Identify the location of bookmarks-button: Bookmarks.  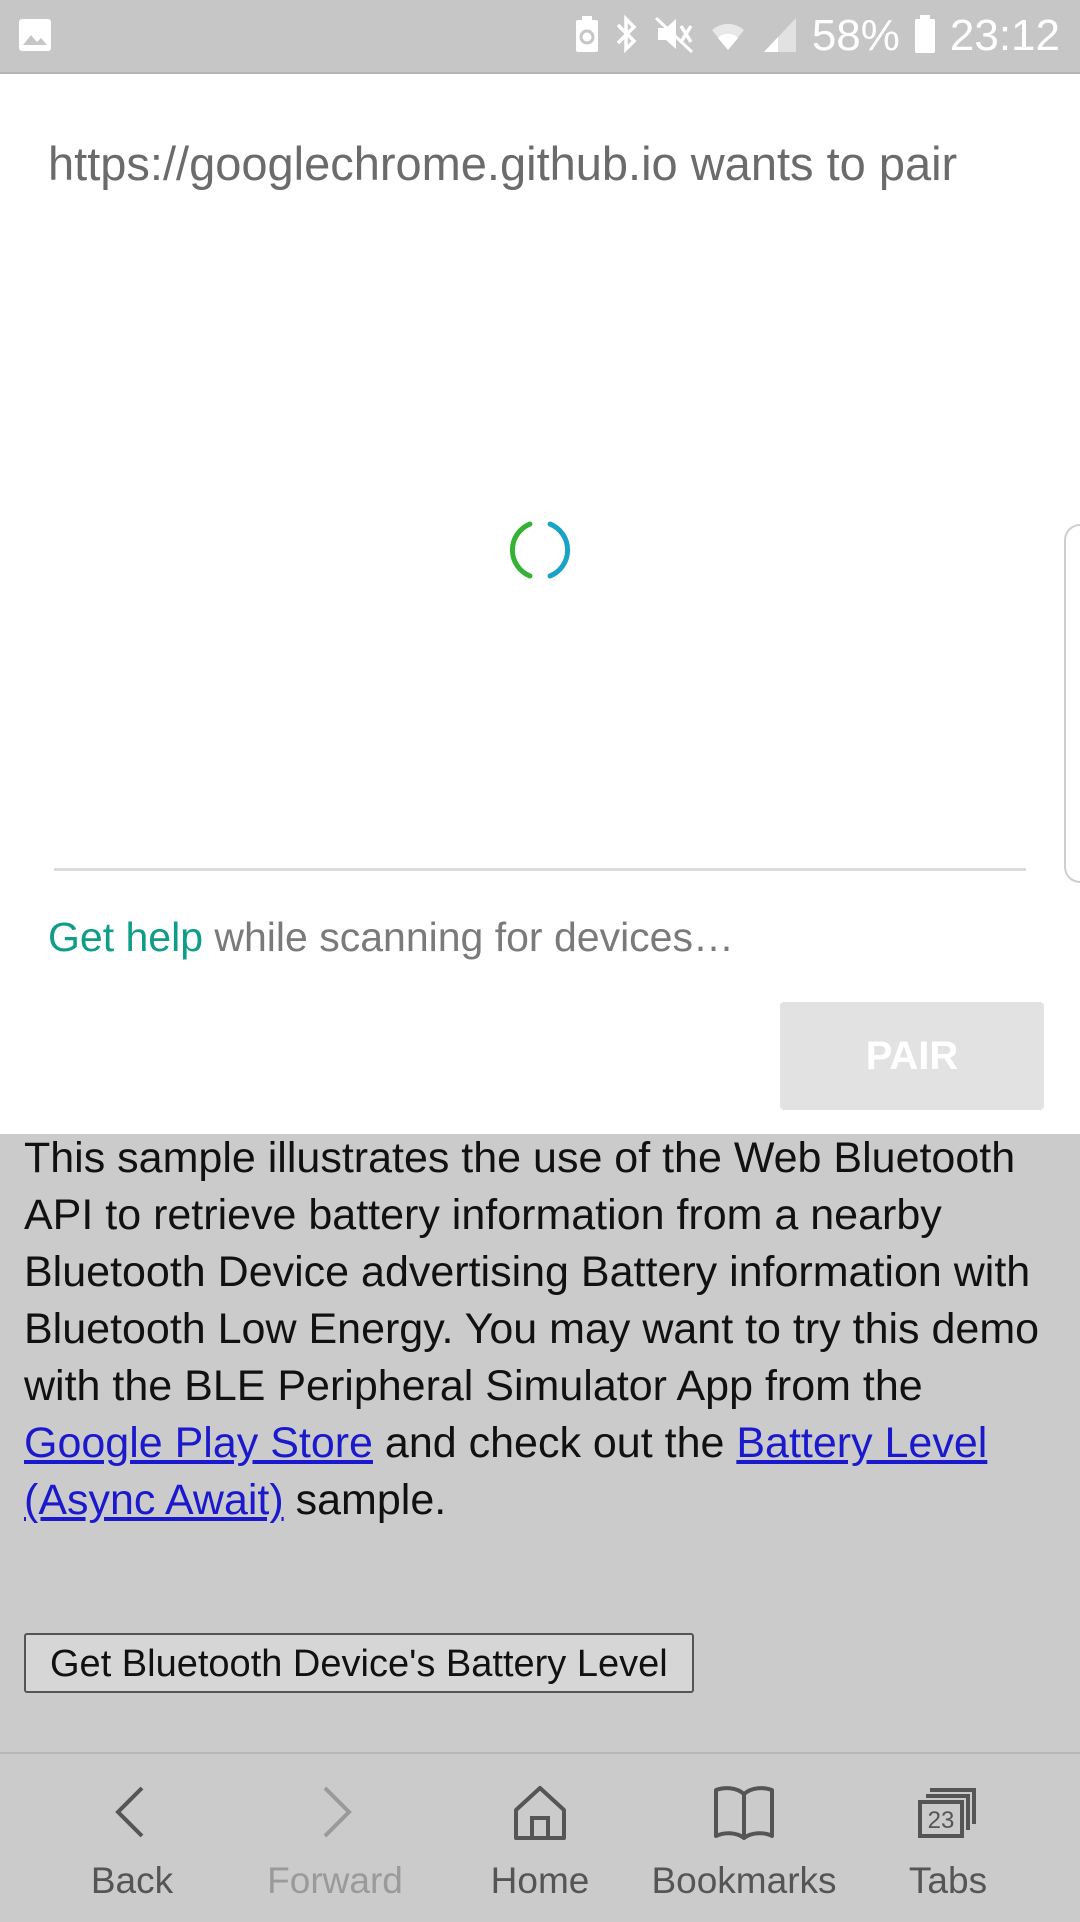
(744, 1838).